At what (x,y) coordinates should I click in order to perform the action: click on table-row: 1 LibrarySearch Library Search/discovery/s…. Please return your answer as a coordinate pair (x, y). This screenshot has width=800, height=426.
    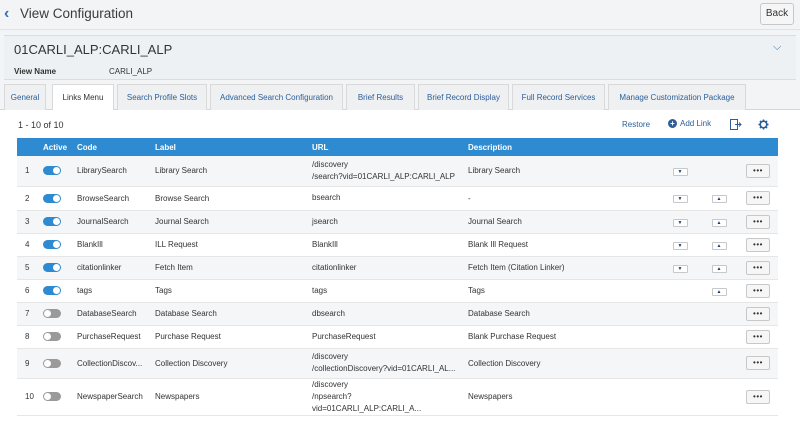
    Looking at the image, I should click on (397, 171).